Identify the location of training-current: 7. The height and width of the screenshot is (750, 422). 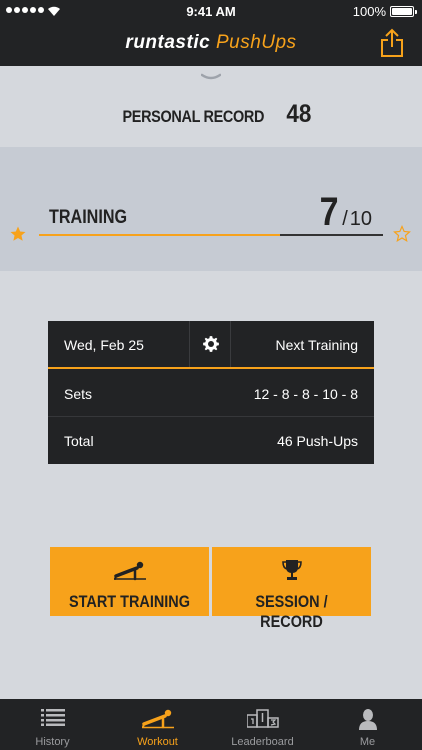
(329, 212).